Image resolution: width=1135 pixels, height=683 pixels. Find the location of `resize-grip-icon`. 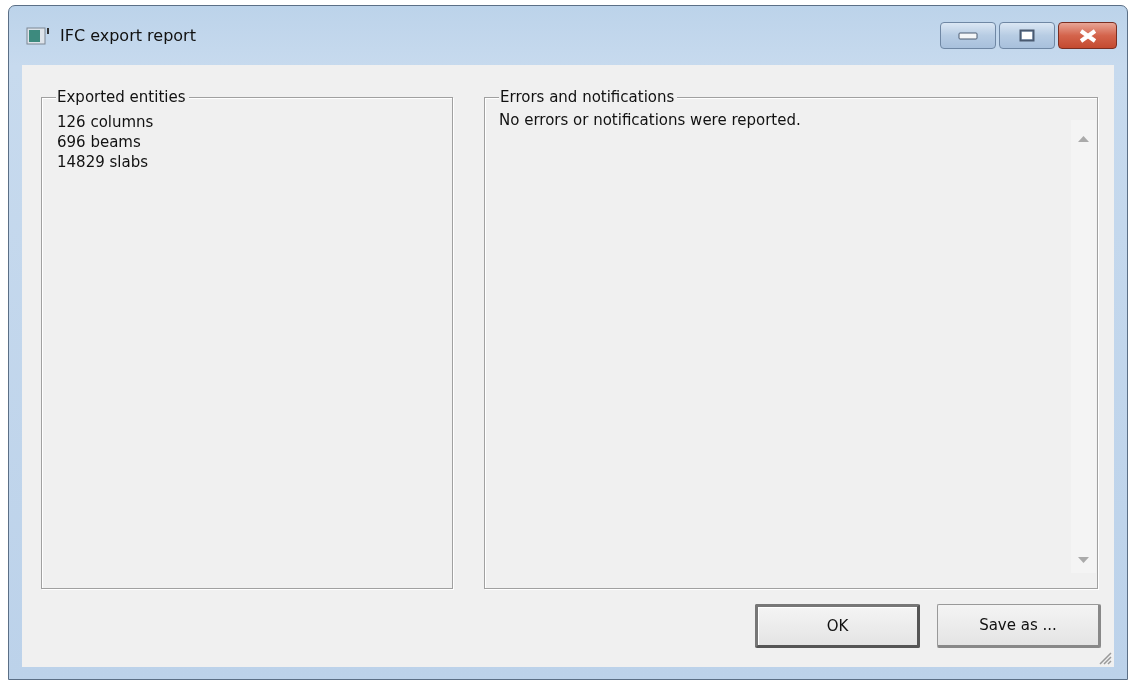

resize-grip-icon is located at coordinates (1105, 658).